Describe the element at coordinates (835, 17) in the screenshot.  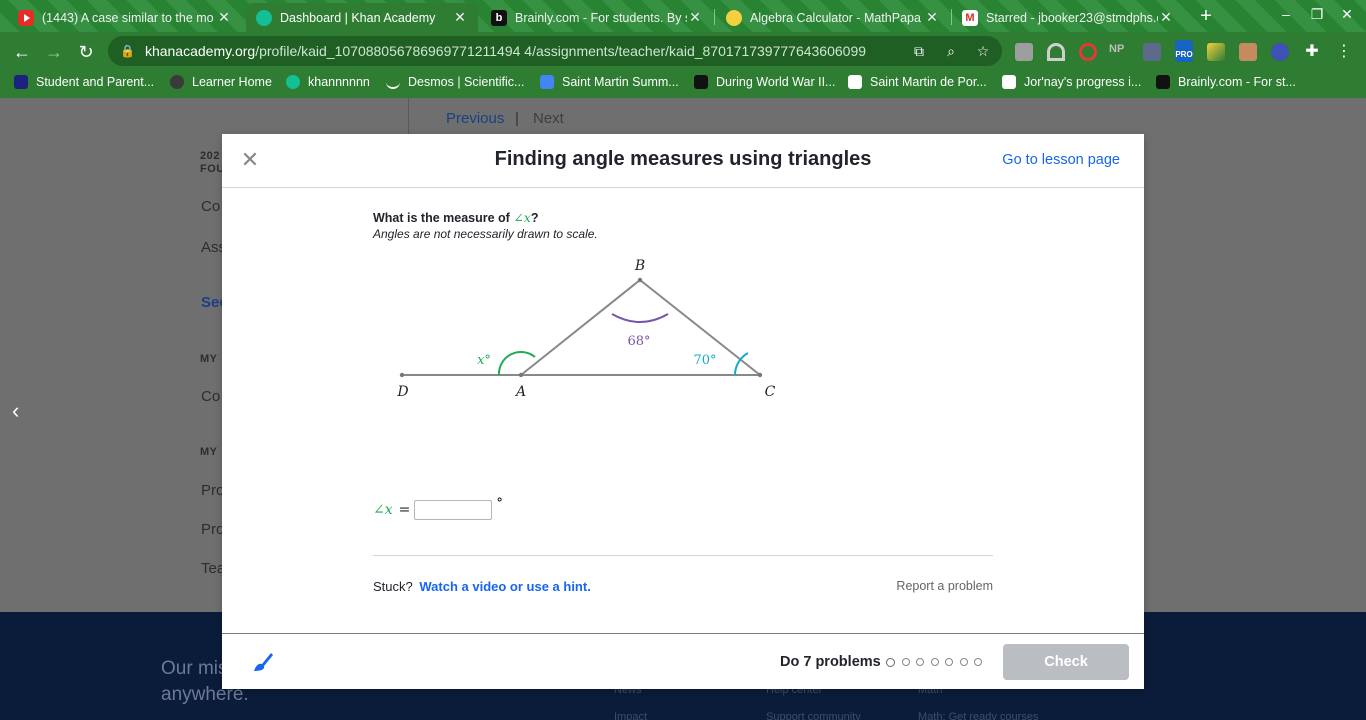
I see `tab-title: Algebra Calculator - MathPapa` at that location.